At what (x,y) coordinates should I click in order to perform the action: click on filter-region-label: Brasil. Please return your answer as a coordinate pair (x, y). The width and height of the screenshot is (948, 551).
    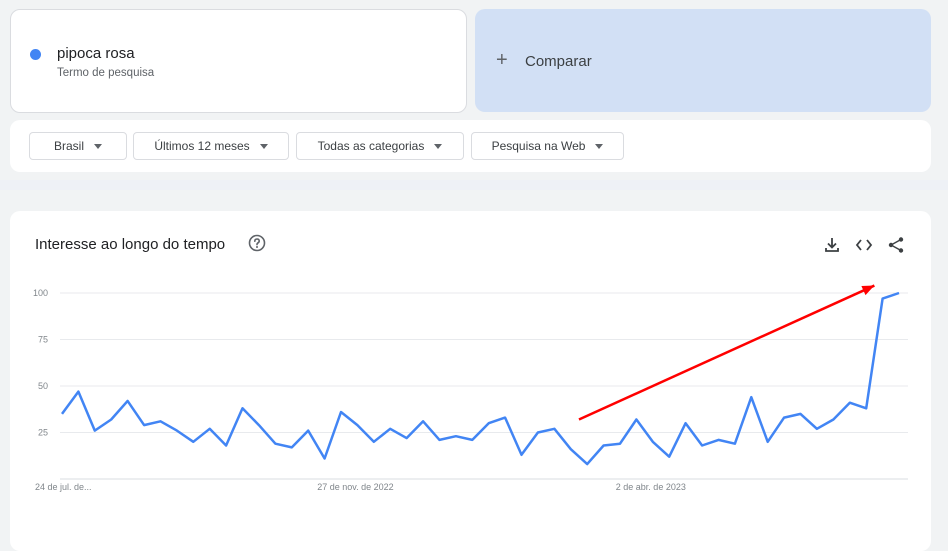
    Looking at the image, I should click on (68, 146).